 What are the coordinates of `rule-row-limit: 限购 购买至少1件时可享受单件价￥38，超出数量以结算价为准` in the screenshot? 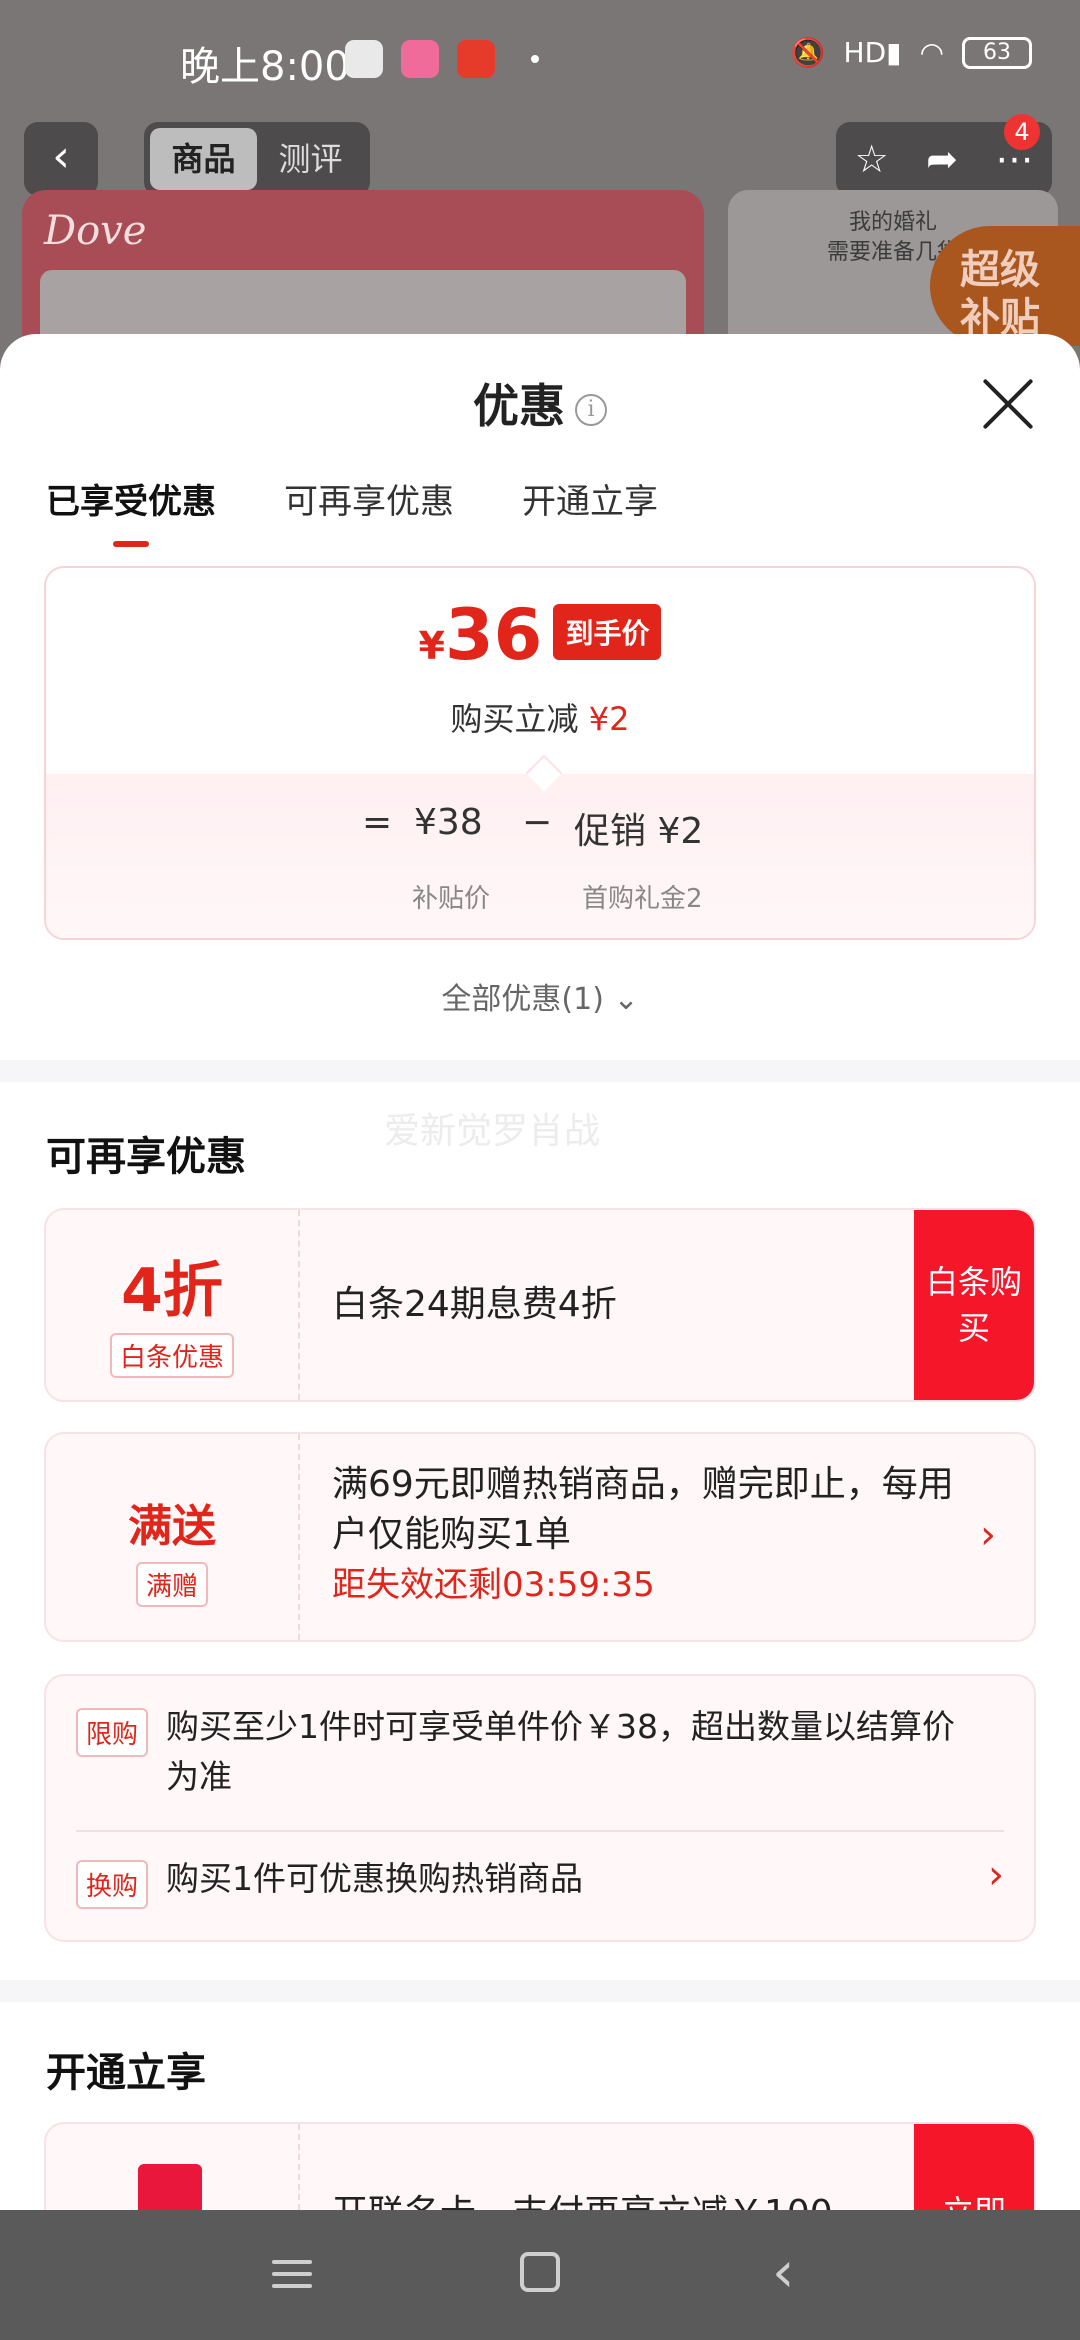 It's located at (540, 1757).